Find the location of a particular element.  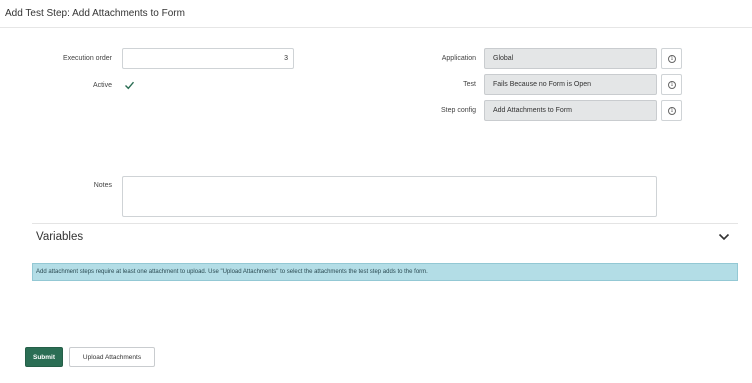

step-config-field: Add Attachments to Form is located at coordinates (570, 110).